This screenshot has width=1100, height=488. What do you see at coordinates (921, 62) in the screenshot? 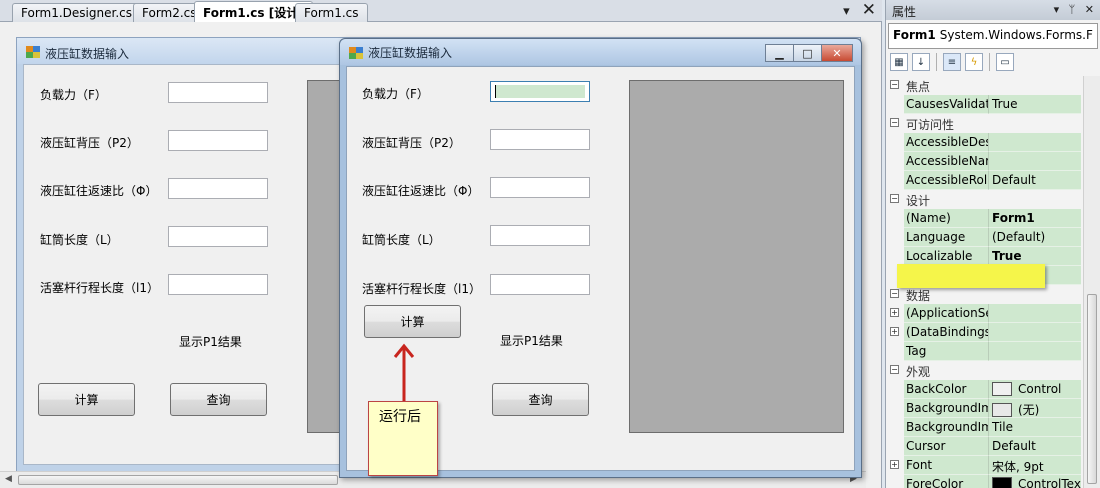
I see `alphabetical-icon: ↓` at bounding box center [921, 62].